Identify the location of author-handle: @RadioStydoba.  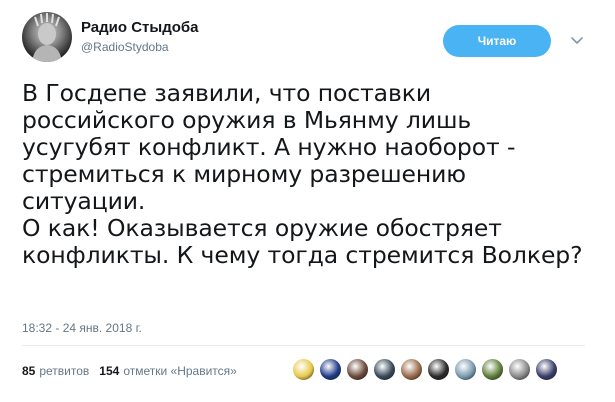
(125, 47).